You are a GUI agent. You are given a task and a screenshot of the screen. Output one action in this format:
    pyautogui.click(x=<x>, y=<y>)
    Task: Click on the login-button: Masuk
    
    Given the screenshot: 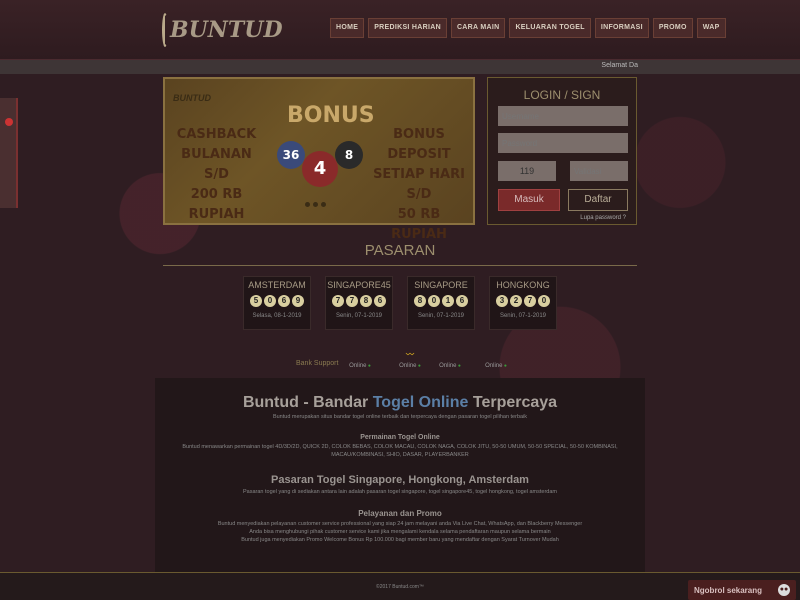 What is the action you would take?
    pyautogui.click(x=529, y=200)
    